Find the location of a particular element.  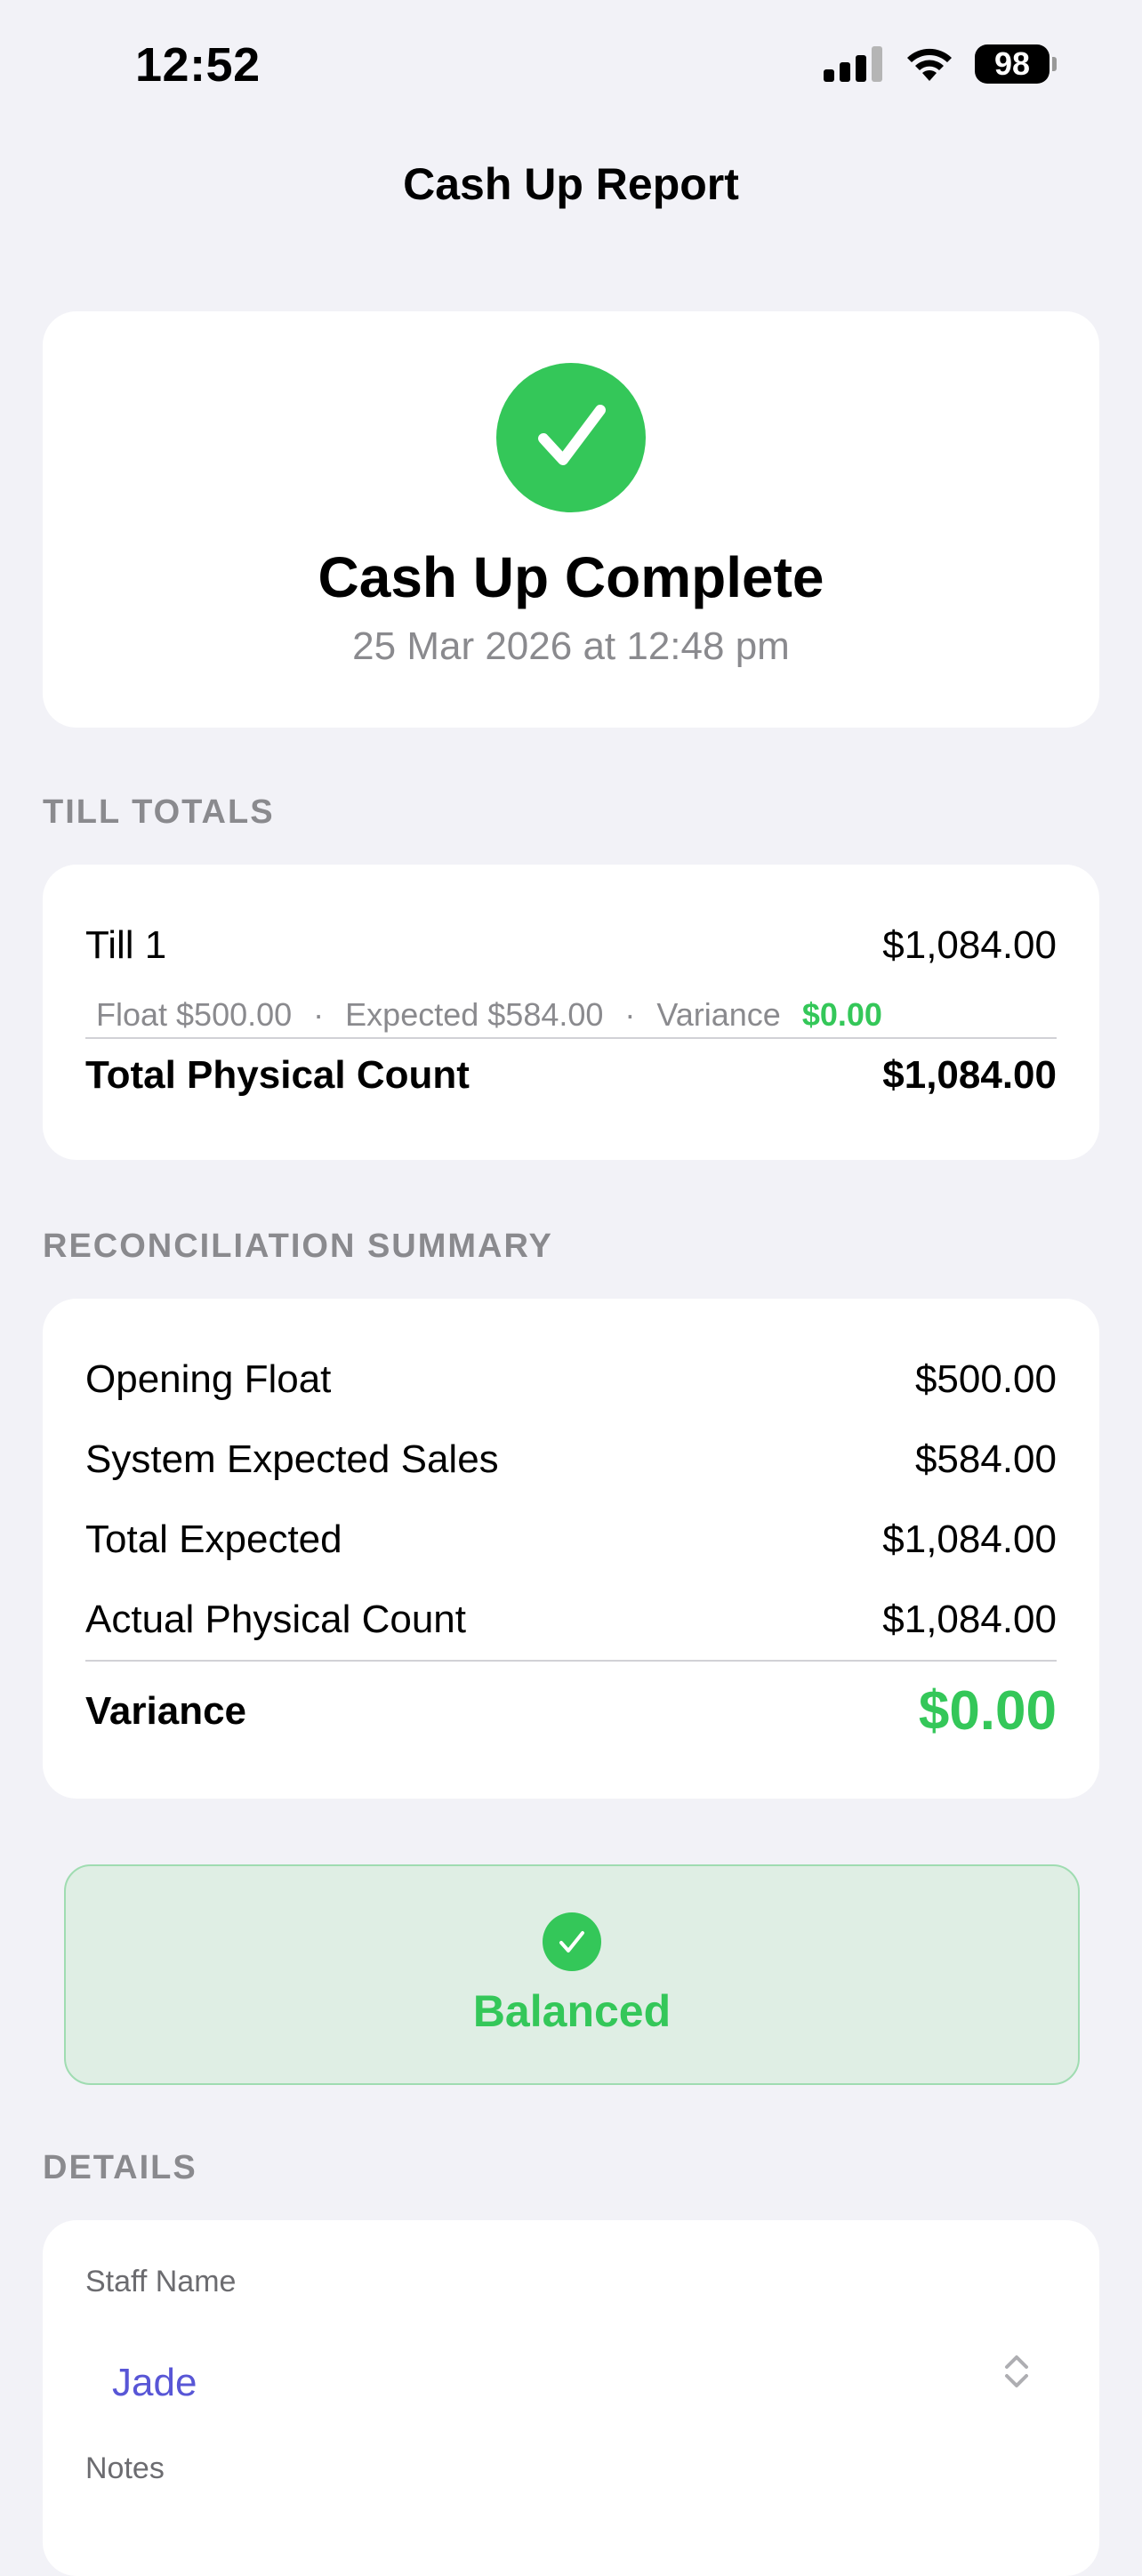

battery-icon: 98 is located at coordinates (1016, 64).